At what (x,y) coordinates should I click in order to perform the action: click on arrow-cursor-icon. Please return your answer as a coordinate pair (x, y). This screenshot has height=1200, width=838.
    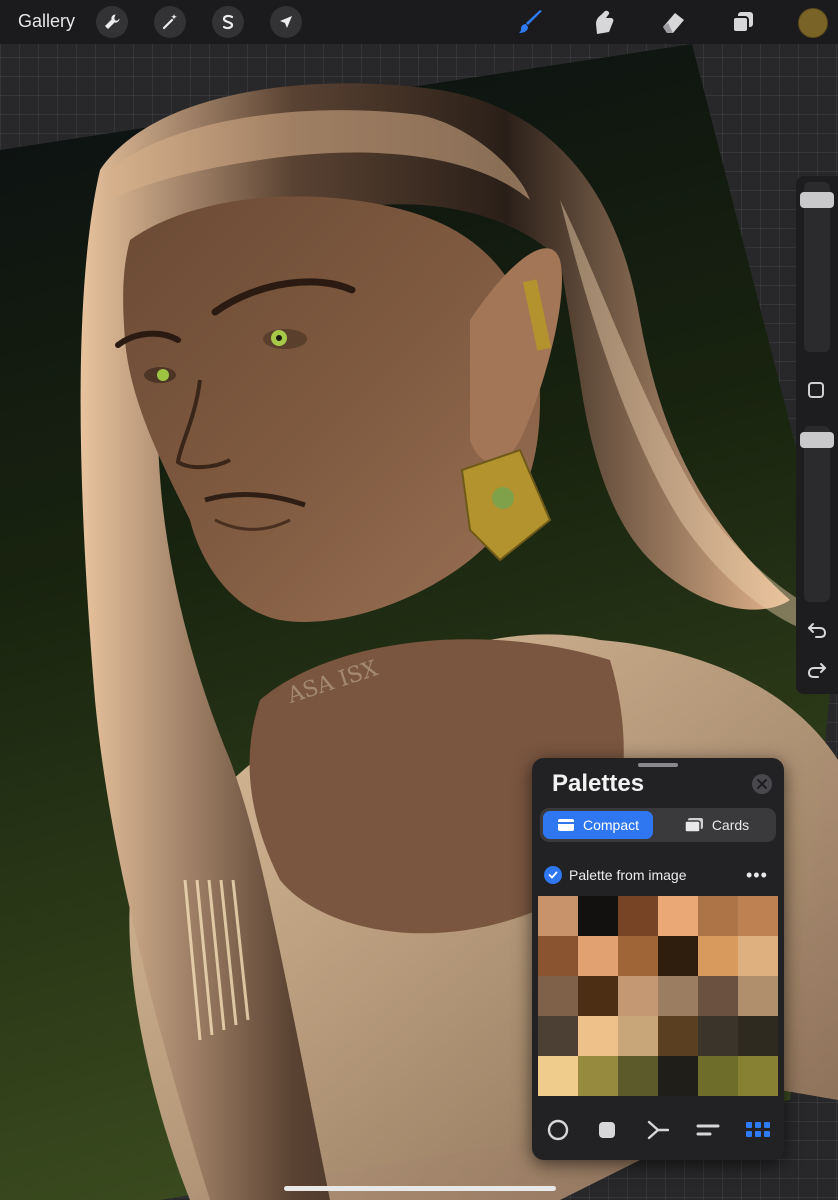
    Looking at the image, I should click on (286, 22).